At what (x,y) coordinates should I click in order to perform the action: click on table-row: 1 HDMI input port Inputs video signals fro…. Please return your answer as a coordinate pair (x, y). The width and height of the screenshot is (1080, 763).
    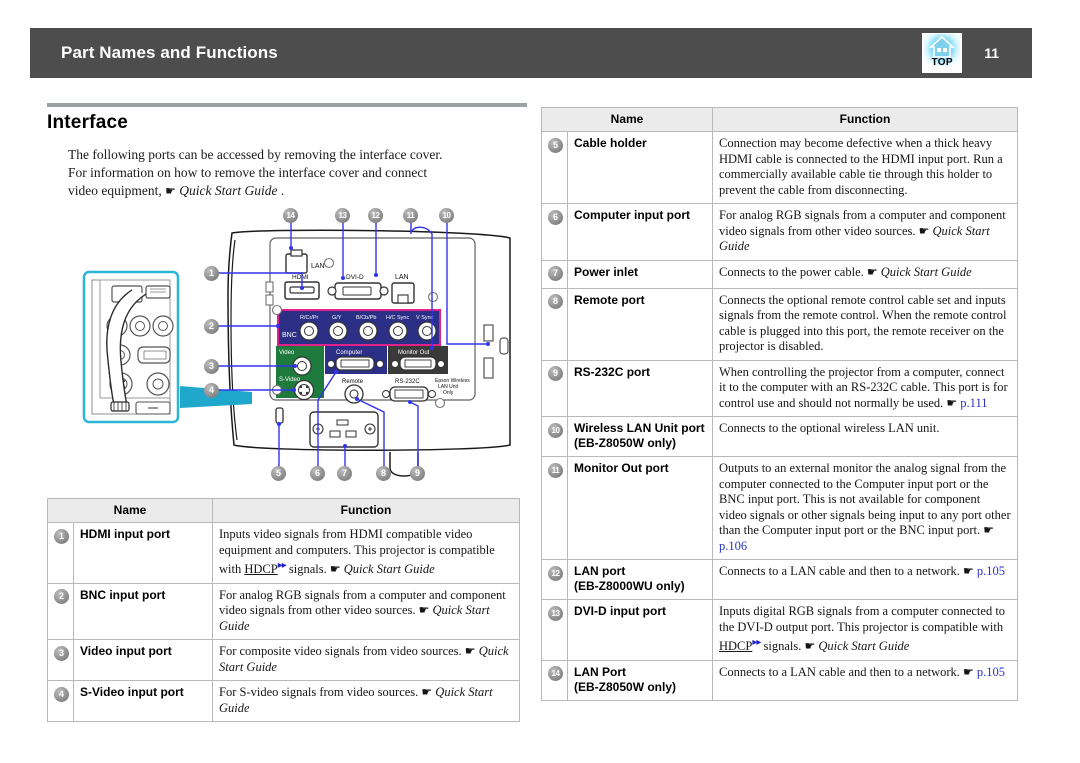
    Looking at the image, I should click on (283, 553).